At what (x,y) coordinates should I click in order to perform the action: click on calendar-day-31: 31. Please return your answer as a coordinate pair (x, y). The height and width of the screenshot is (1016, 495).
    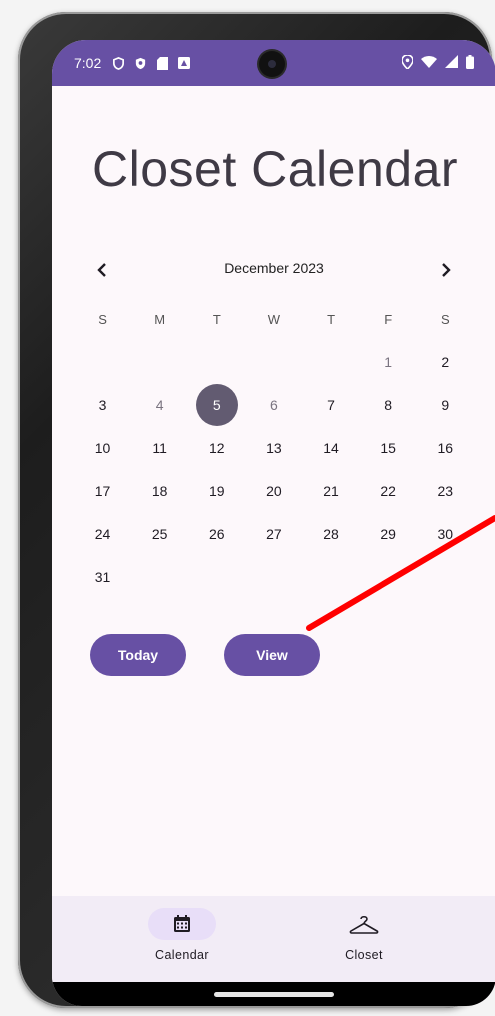
    Looking at the image, I should click on (102, 576).